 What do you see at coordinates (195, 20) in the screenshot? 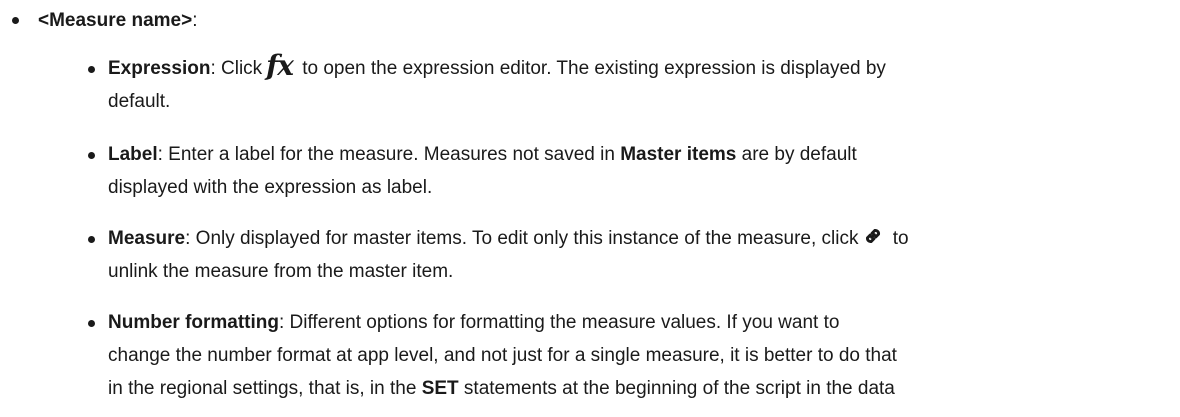
I see `measure-name-colon: :` at bounding box center [195, 20].